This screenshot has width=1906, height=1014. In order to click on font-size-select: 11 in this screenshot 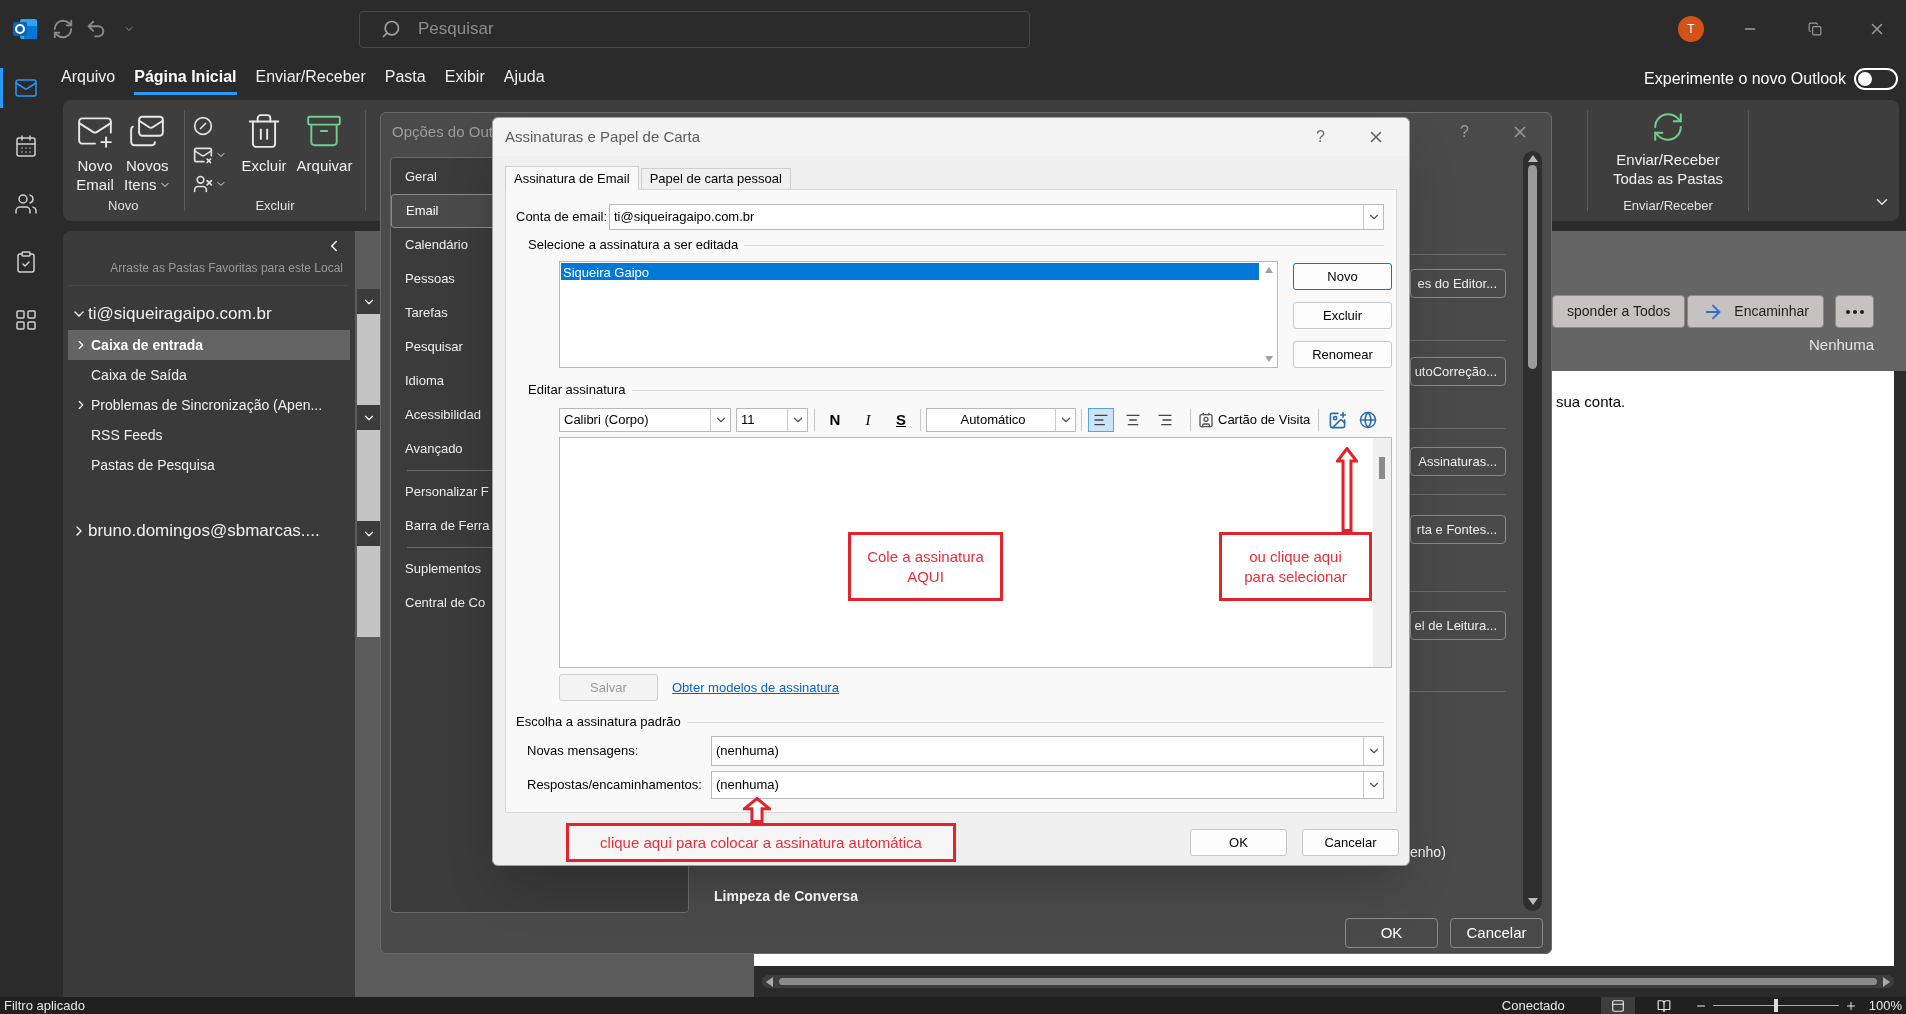, I will do `click(772, 420)`.